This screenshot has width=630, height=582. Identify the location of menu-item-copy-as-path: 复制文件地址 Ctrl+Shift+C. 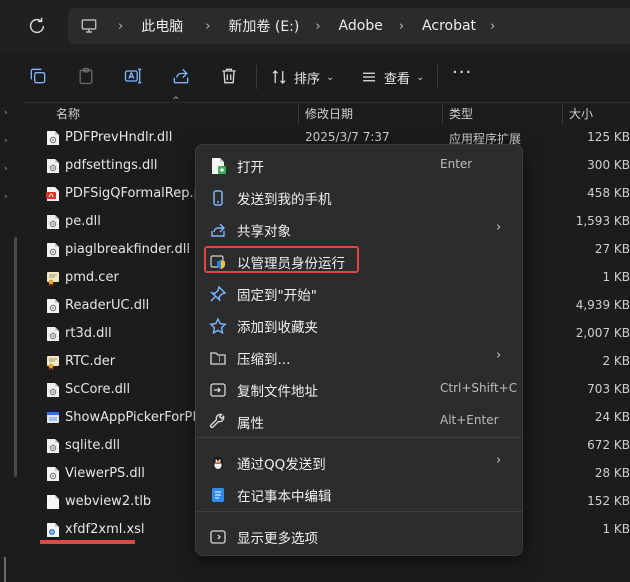
(359, 389).